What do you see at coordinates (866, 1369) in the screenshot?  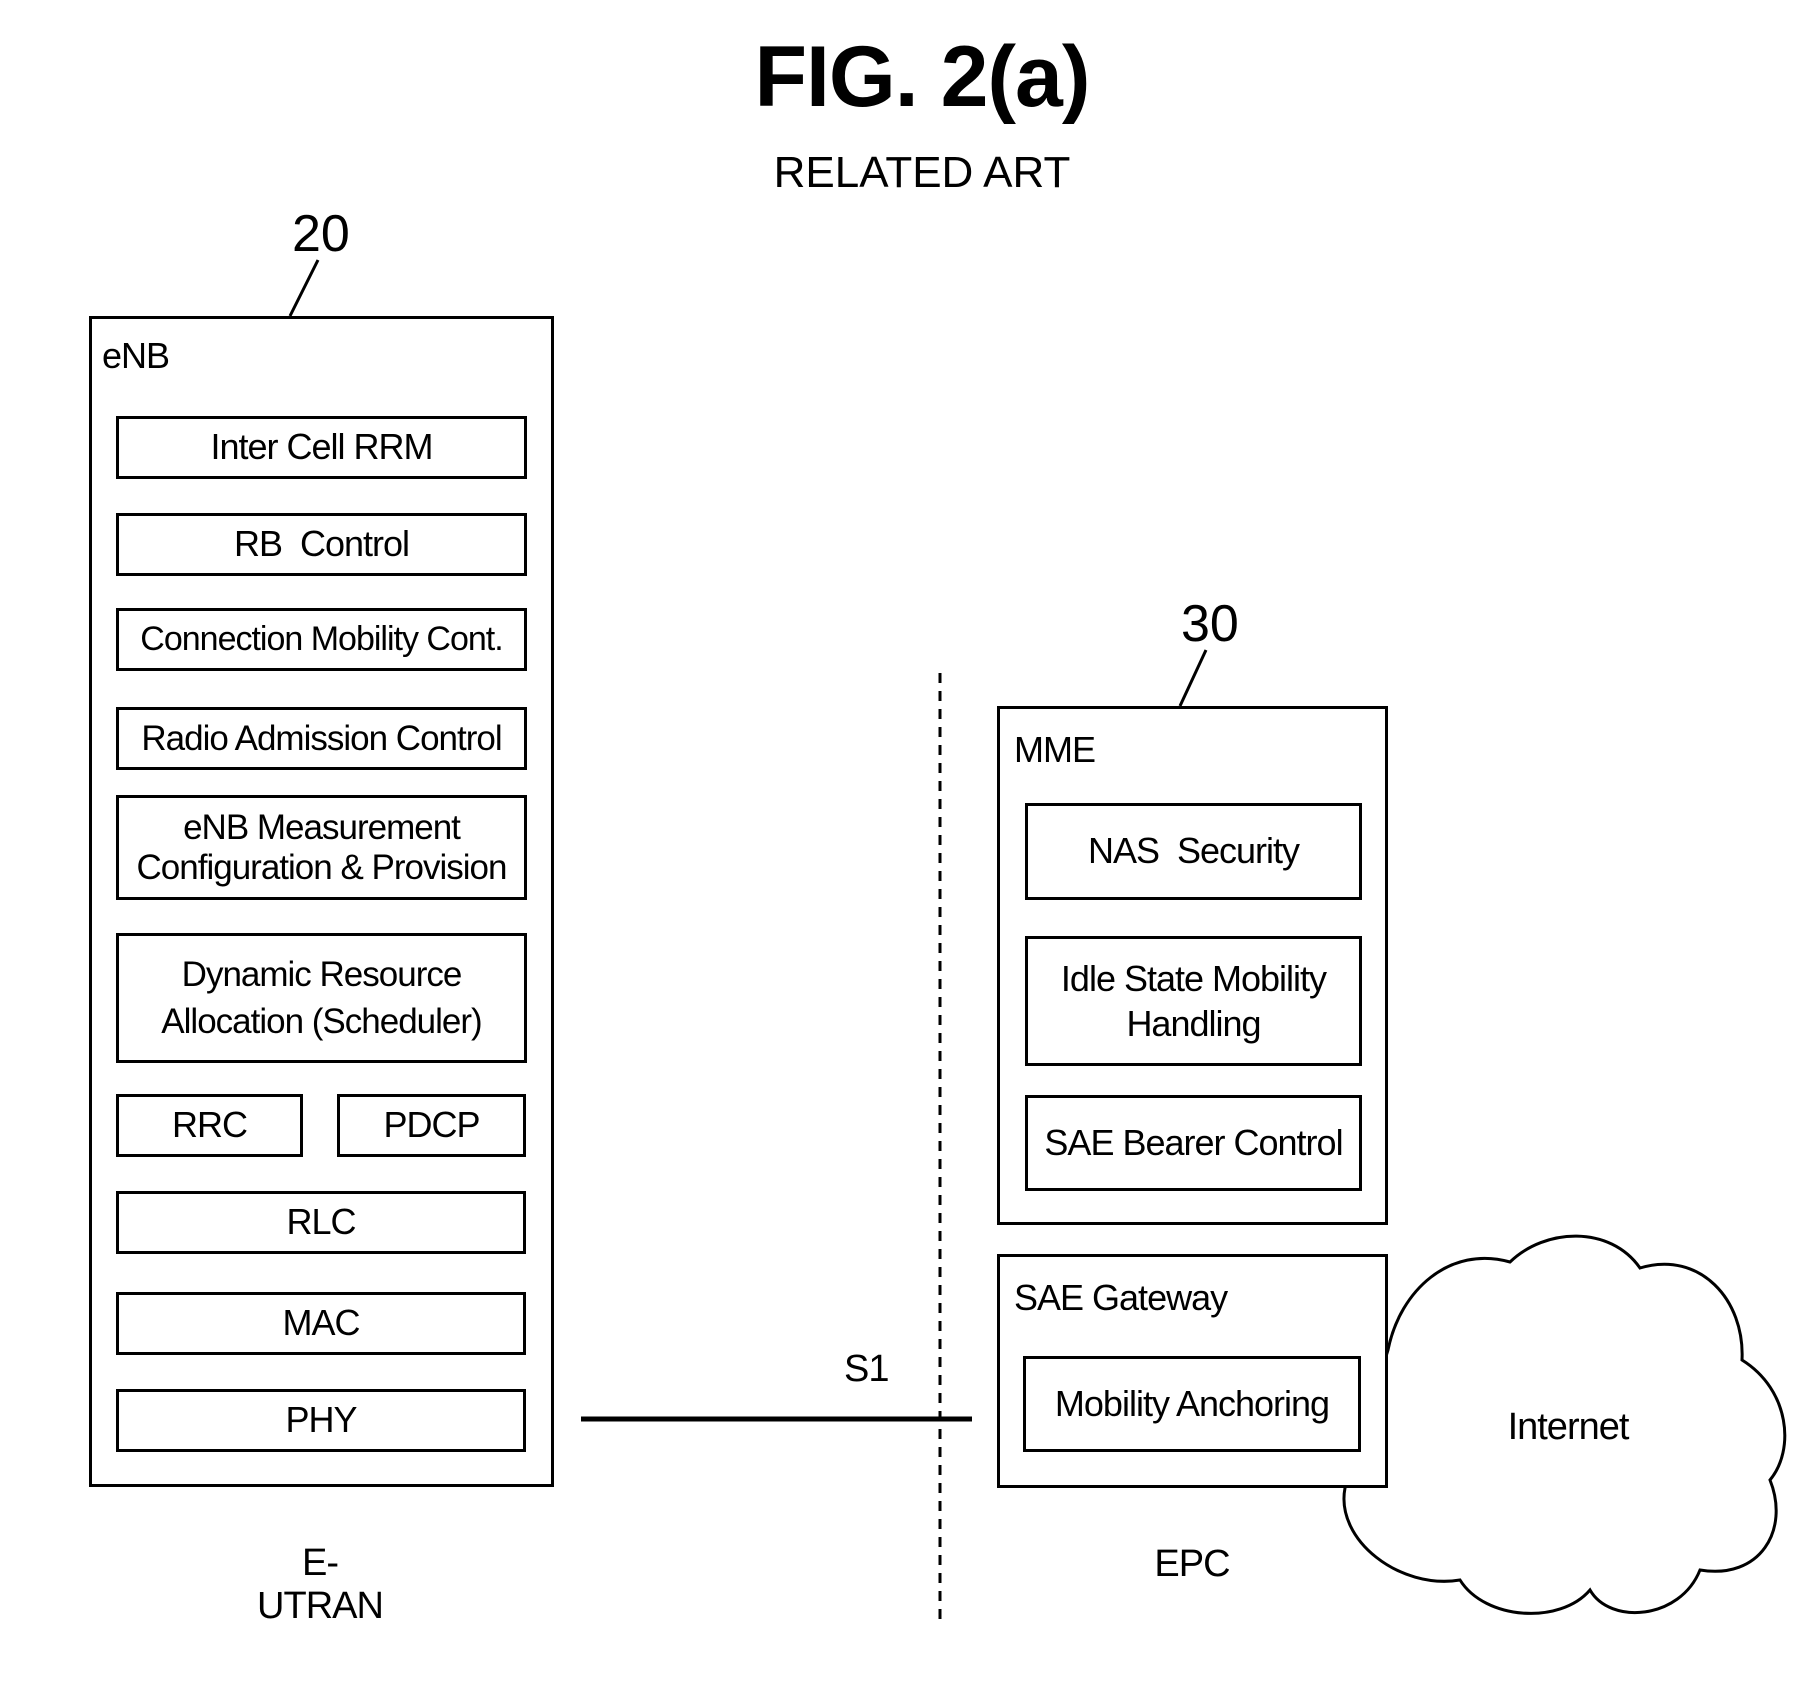 I see `s1-interface-label: S1` at bounding box center [866, 1369].